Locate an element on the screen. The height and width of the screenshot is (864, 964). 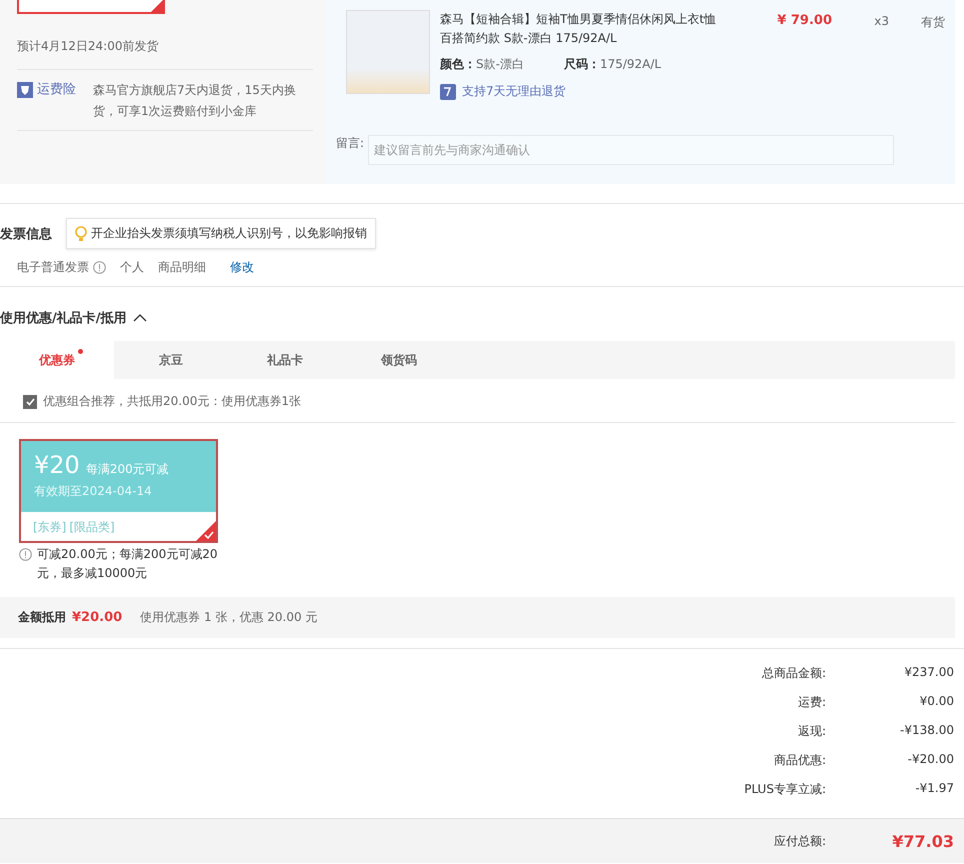
summary-label: 金额抵用 is located at coordinates (42, 617).